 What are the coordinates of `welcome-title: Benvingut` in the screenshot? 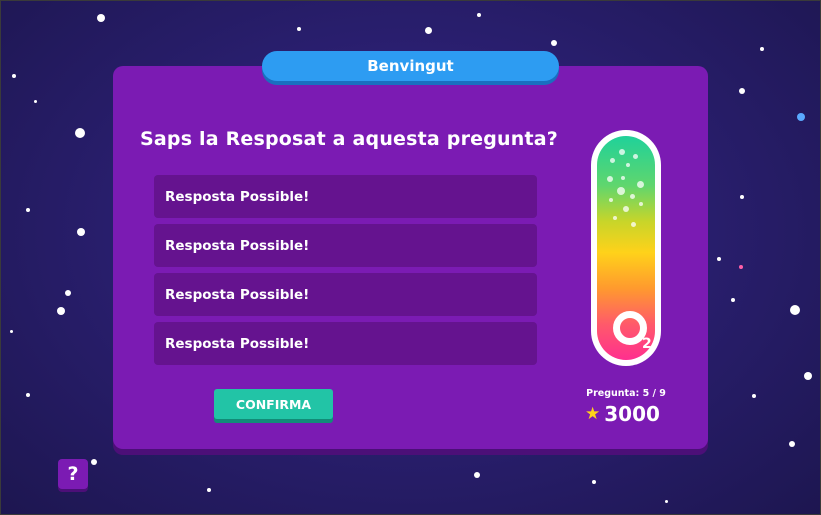 It's located at (410, 66).